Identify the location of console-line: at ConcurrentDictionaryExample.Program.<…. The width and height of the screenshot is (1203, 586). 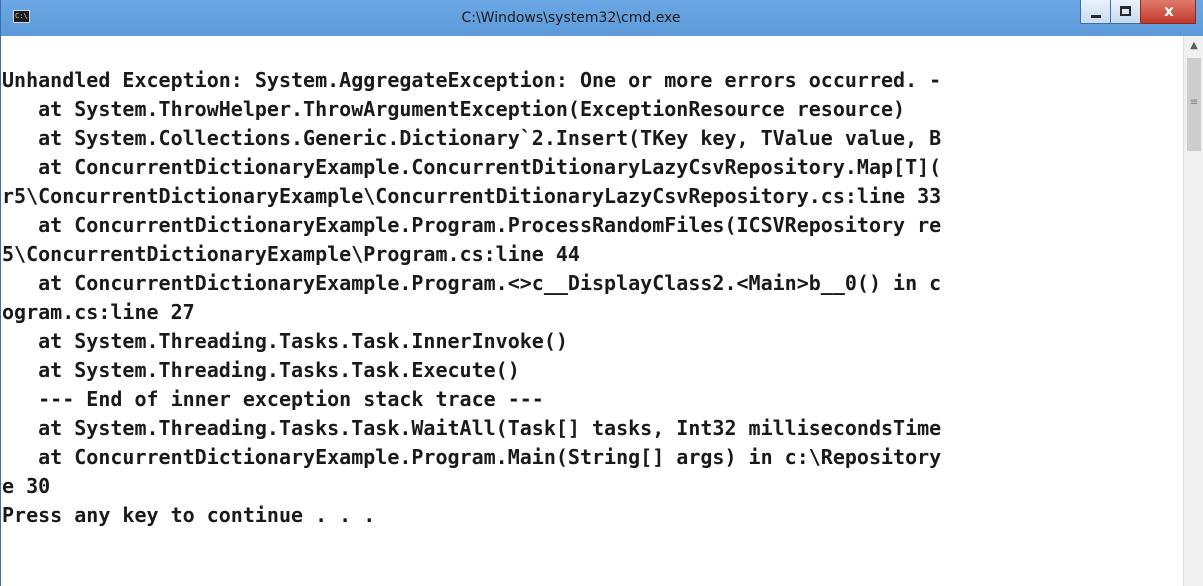
(472, 283).